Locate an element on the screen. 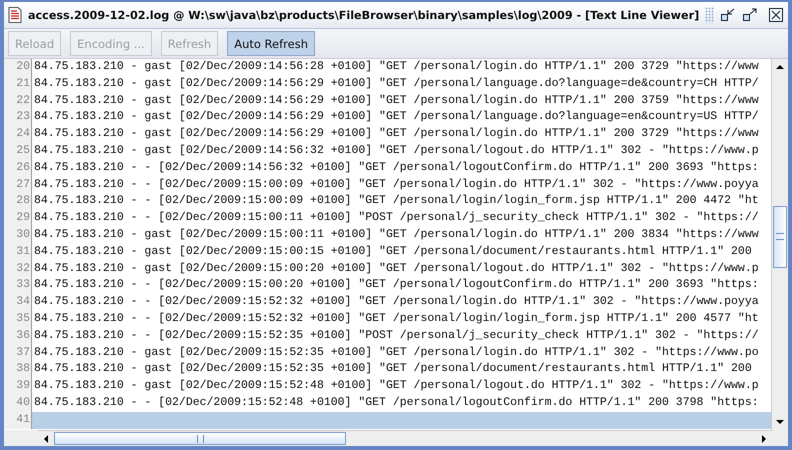 The image size is (792, 450). line-number: 29 is located at coordinates (18, 218).